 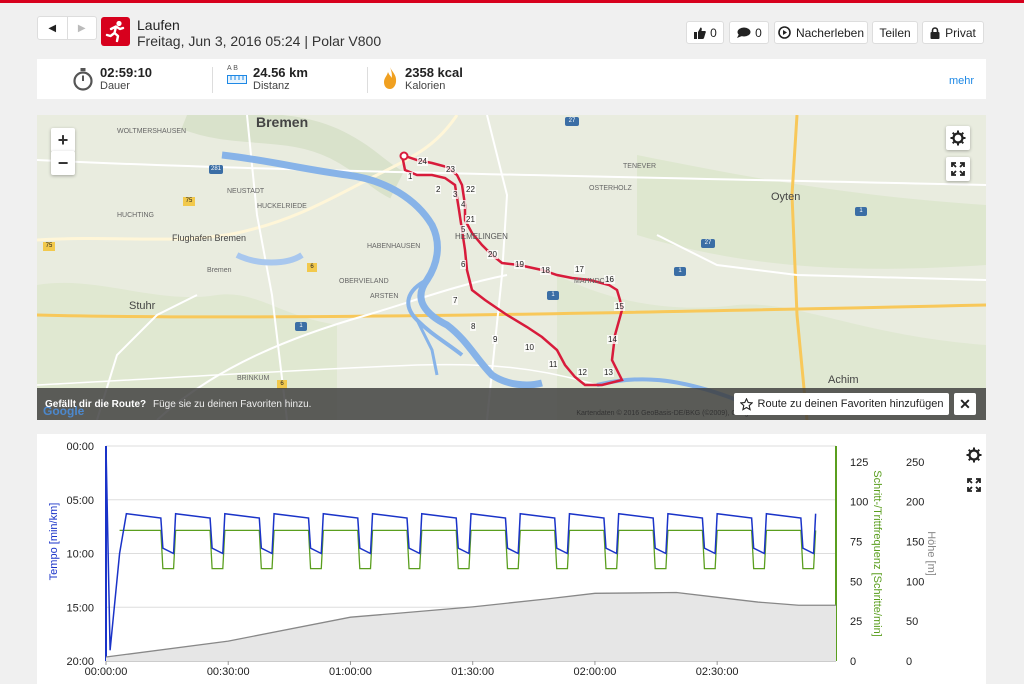 I want to click on banner-text: Füge sie zu deinen Favoriten hinzu., so click(x=232, y=404).